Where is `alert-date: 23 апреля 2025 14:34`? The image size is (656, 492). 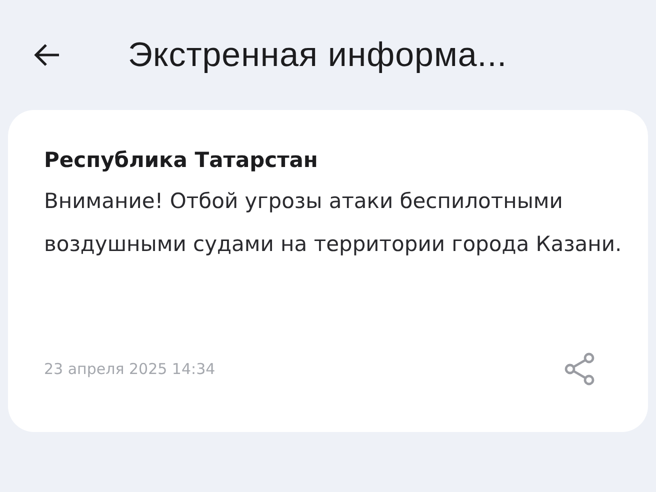 alert-date: 23 апреля 2025 14:34 is located at coordinates (130, 369).